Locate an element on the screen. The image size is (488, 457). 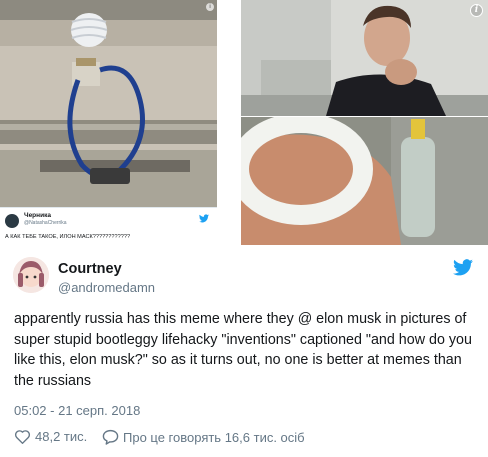
tweet-timestamp: 05:02 - 21 серп. 2018 is located at coordinates (77, 410).